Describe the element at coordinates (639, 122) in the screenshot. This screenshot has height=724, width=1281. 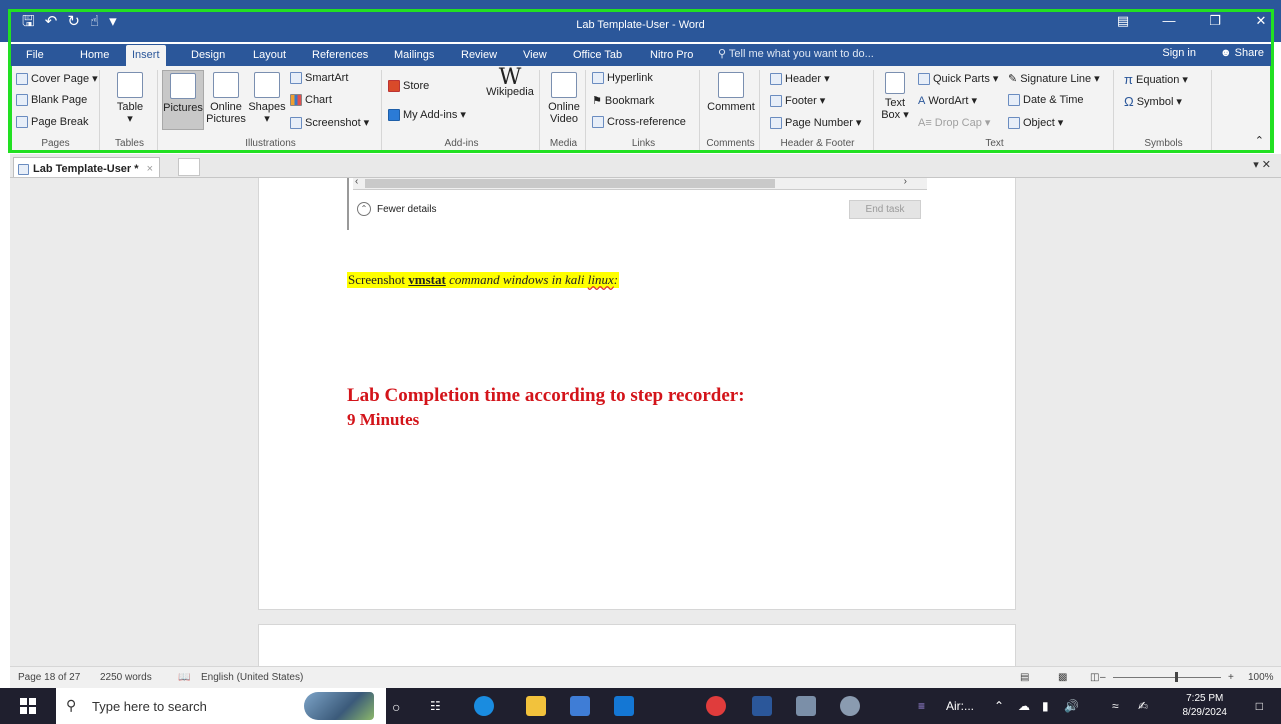
I see `cross-reference-button: Cross-reference` at that location.